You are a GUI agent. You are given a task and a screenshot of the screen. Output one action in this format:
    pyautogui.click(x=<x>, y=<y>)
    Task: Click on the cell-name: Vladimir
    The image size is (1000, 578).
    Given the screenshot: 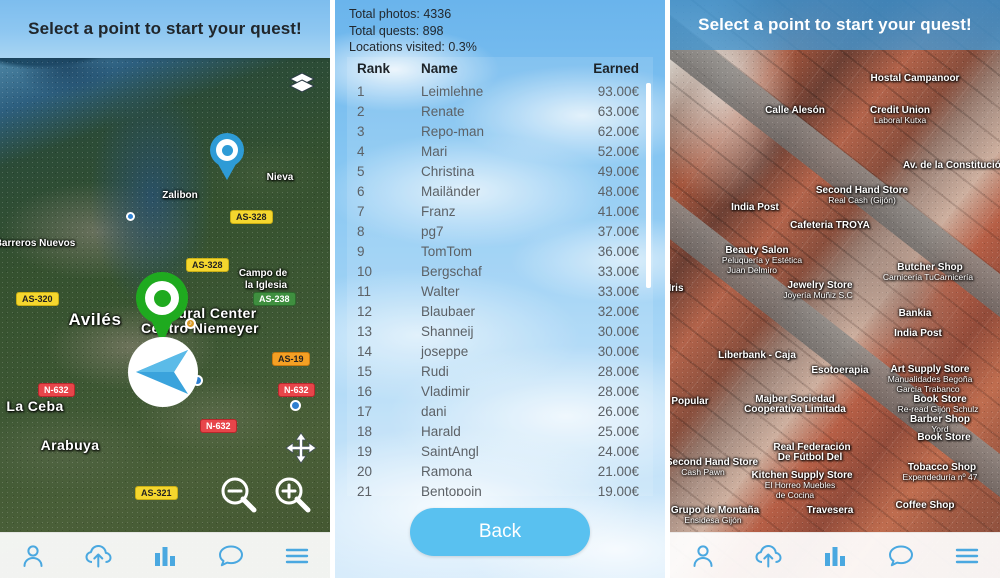 What is the action you would take?
    pyautogui.click(x=445, y=391)
    